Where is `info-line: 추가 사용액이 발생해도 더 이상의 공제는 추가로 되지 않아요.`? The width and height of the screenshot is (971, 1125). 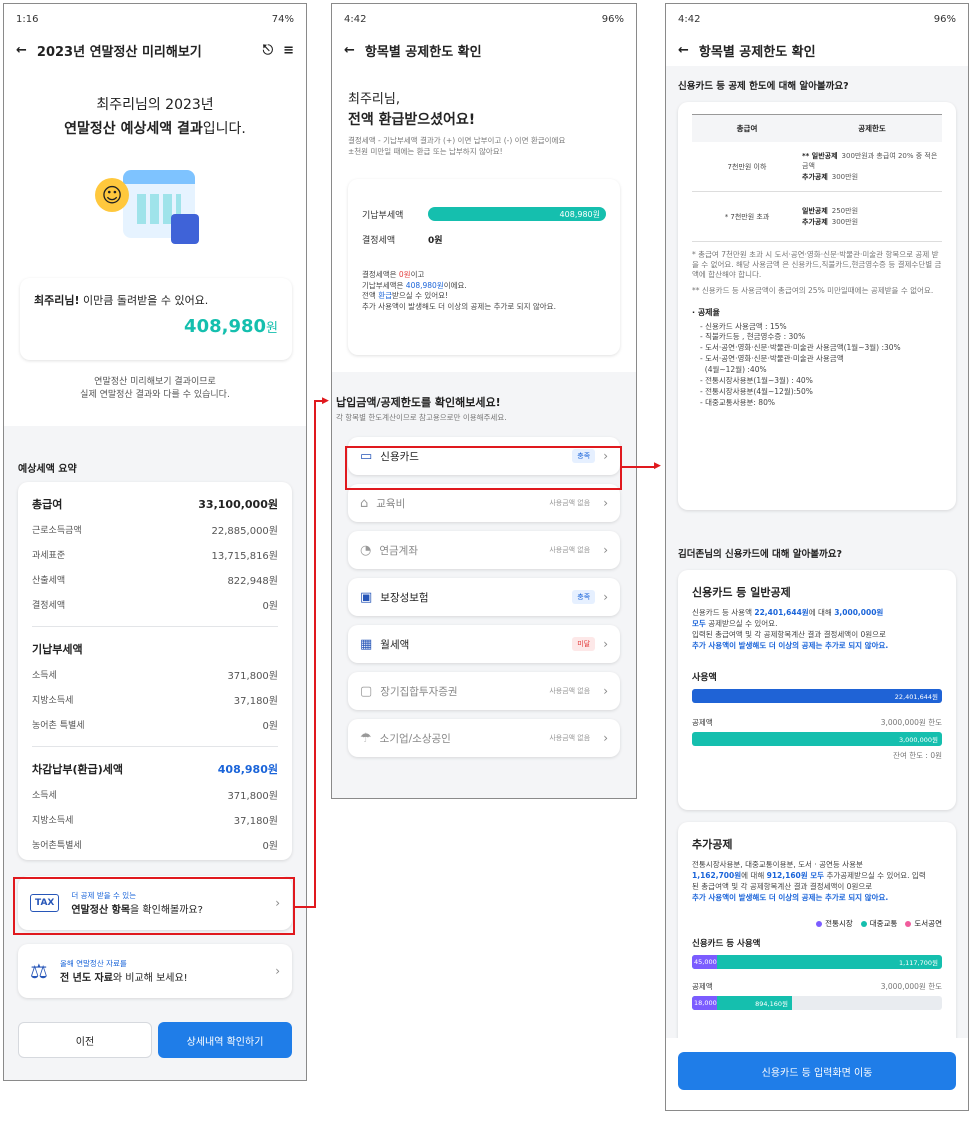 info-line: 추가 사용액이 발생해도 더 이상의 공제는 추가로 되지 않아요. is located at coordinates (459, 306).